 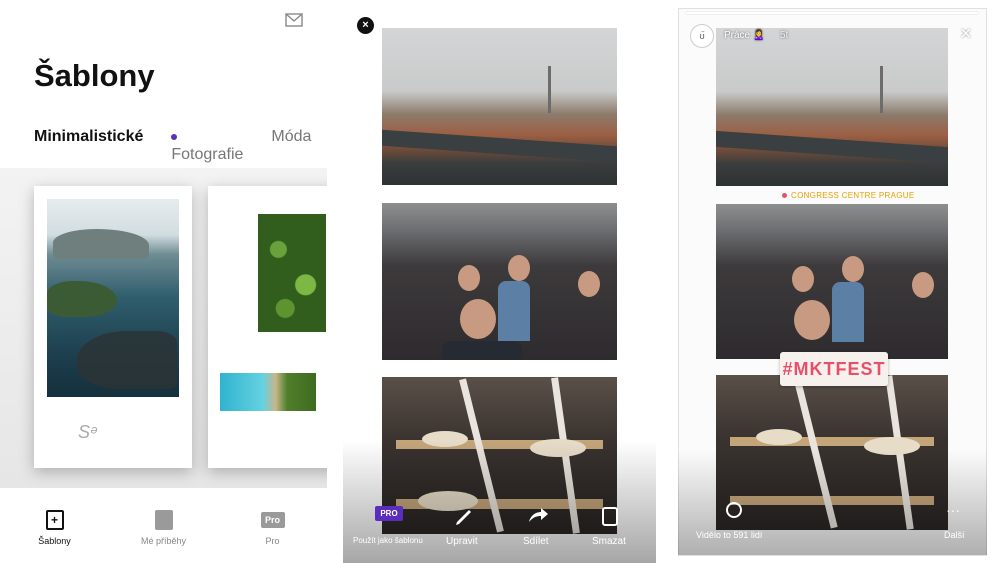 What do you see at coordinates (702, 36) in the screenshot?
I see `avatar: ʊ̈` at bounding box center [702, 36].